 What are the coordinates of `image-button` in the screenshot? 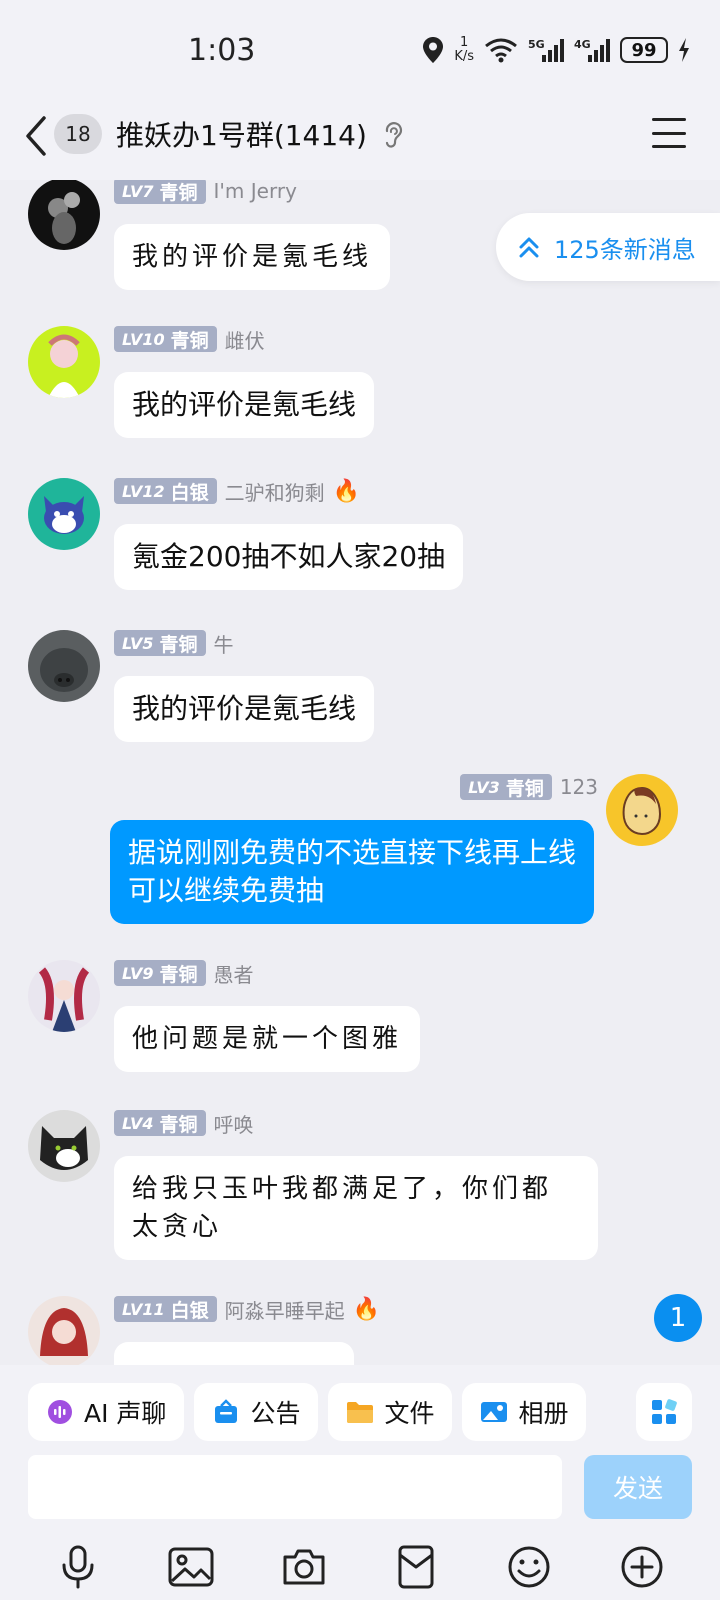 It's located at (191, 1567).